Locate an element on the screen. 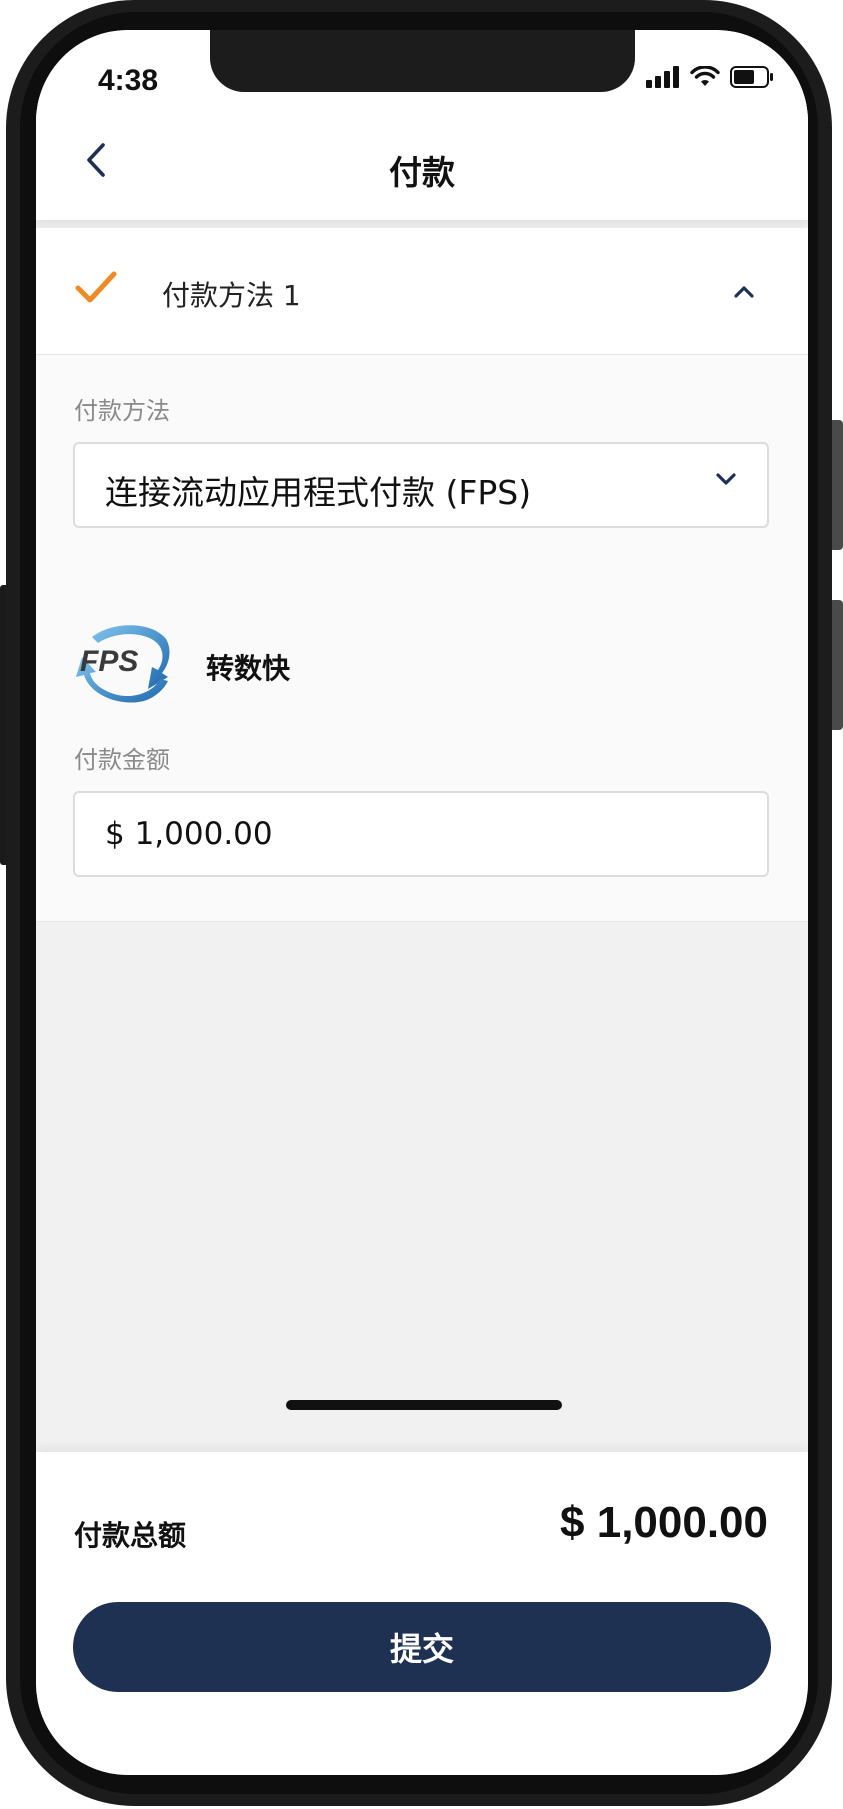 This screenshot has width=843, height=1809. section-title: 付款方法 1 is located at coordinates (231, 295).